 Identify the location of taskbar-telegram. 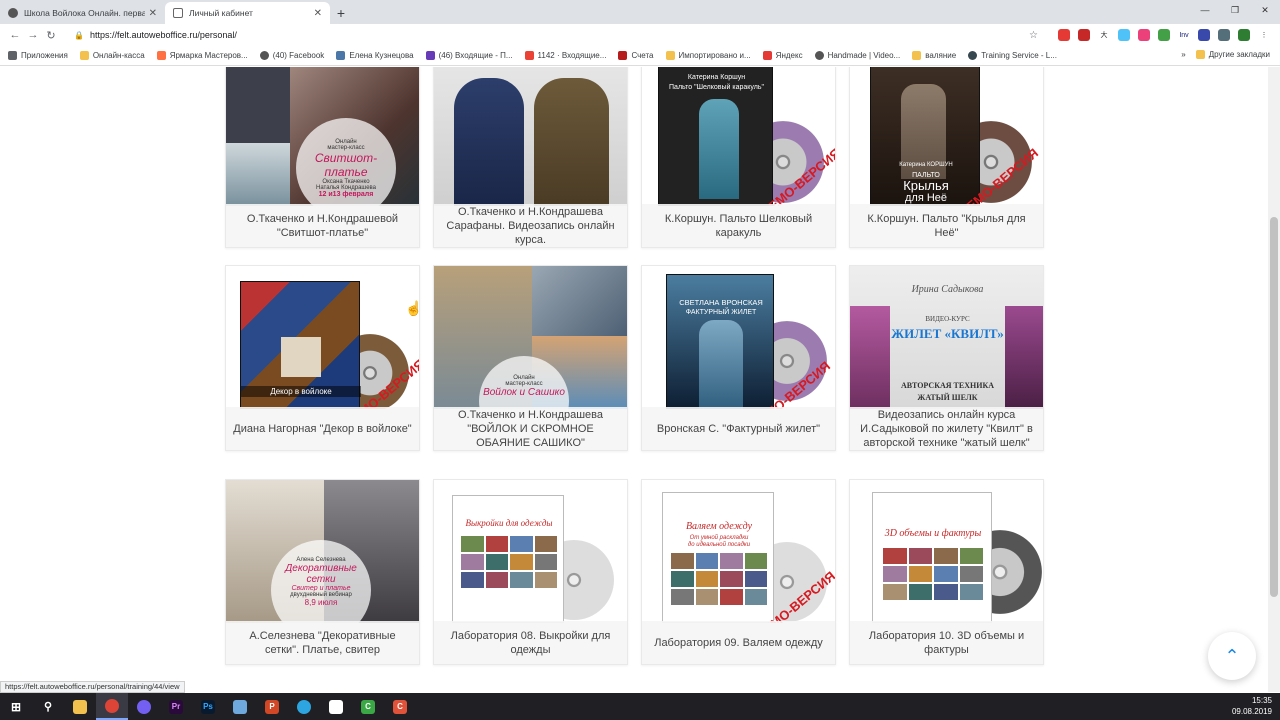
(304, 706).